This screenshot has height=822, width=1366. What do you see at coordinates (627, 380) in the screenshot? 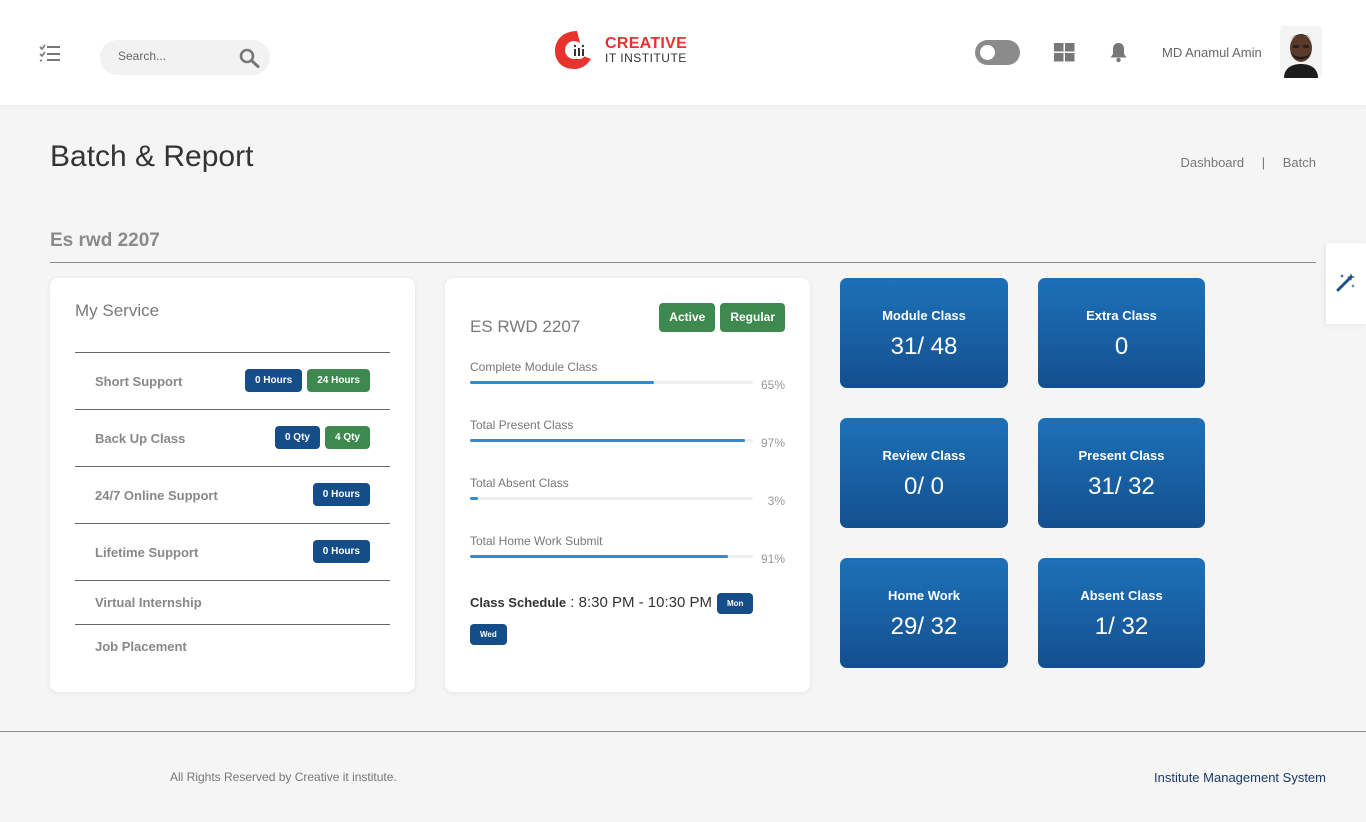
I see `progress-complete-module: Complete Module Class 65%` at bounding box center [627, 380].